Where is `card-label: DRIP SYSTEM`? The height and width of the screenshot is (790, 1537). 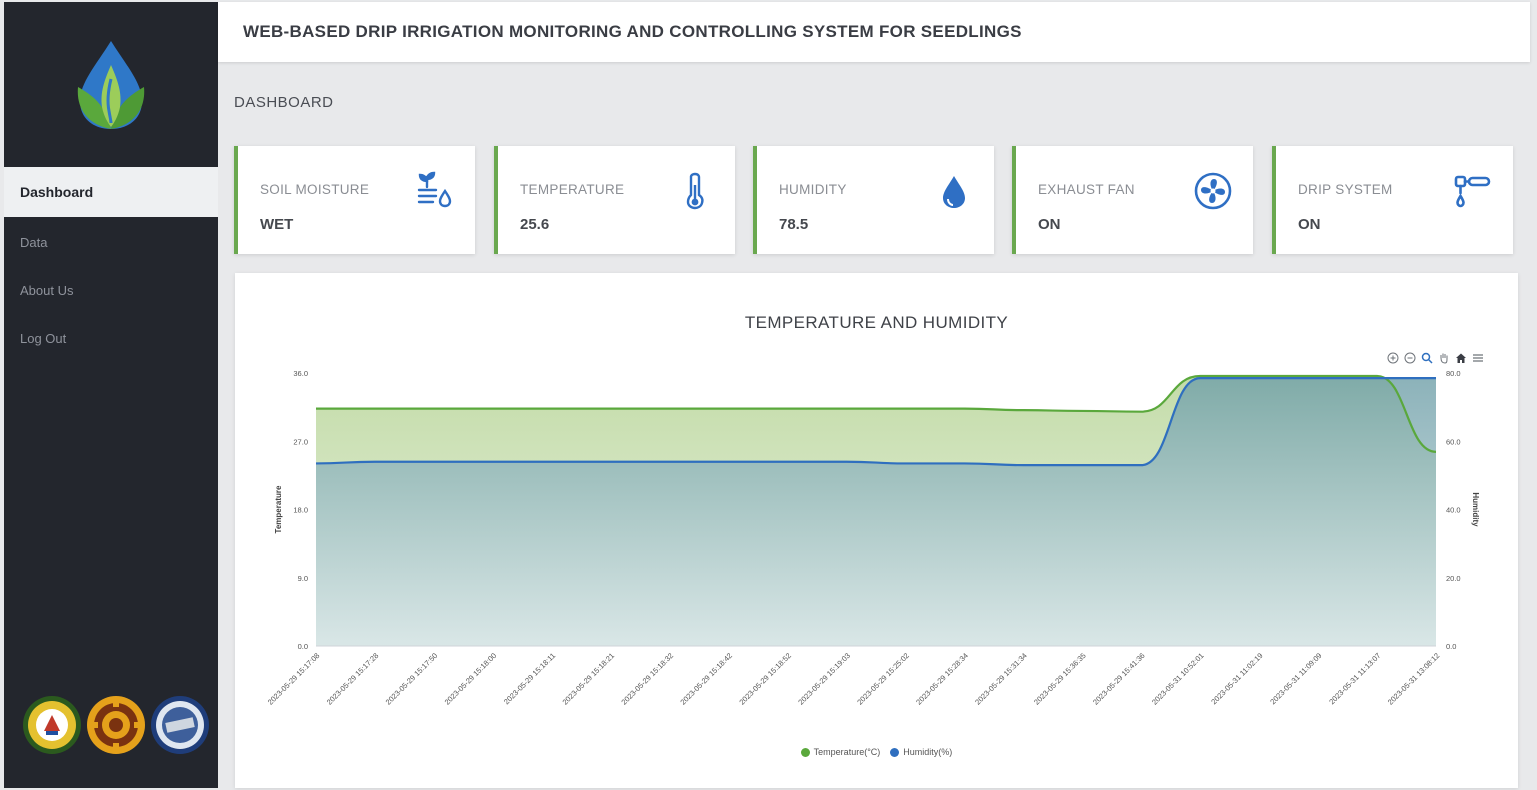 card-label: DRIP SYSTEM is located at coordinates (1345, 189).